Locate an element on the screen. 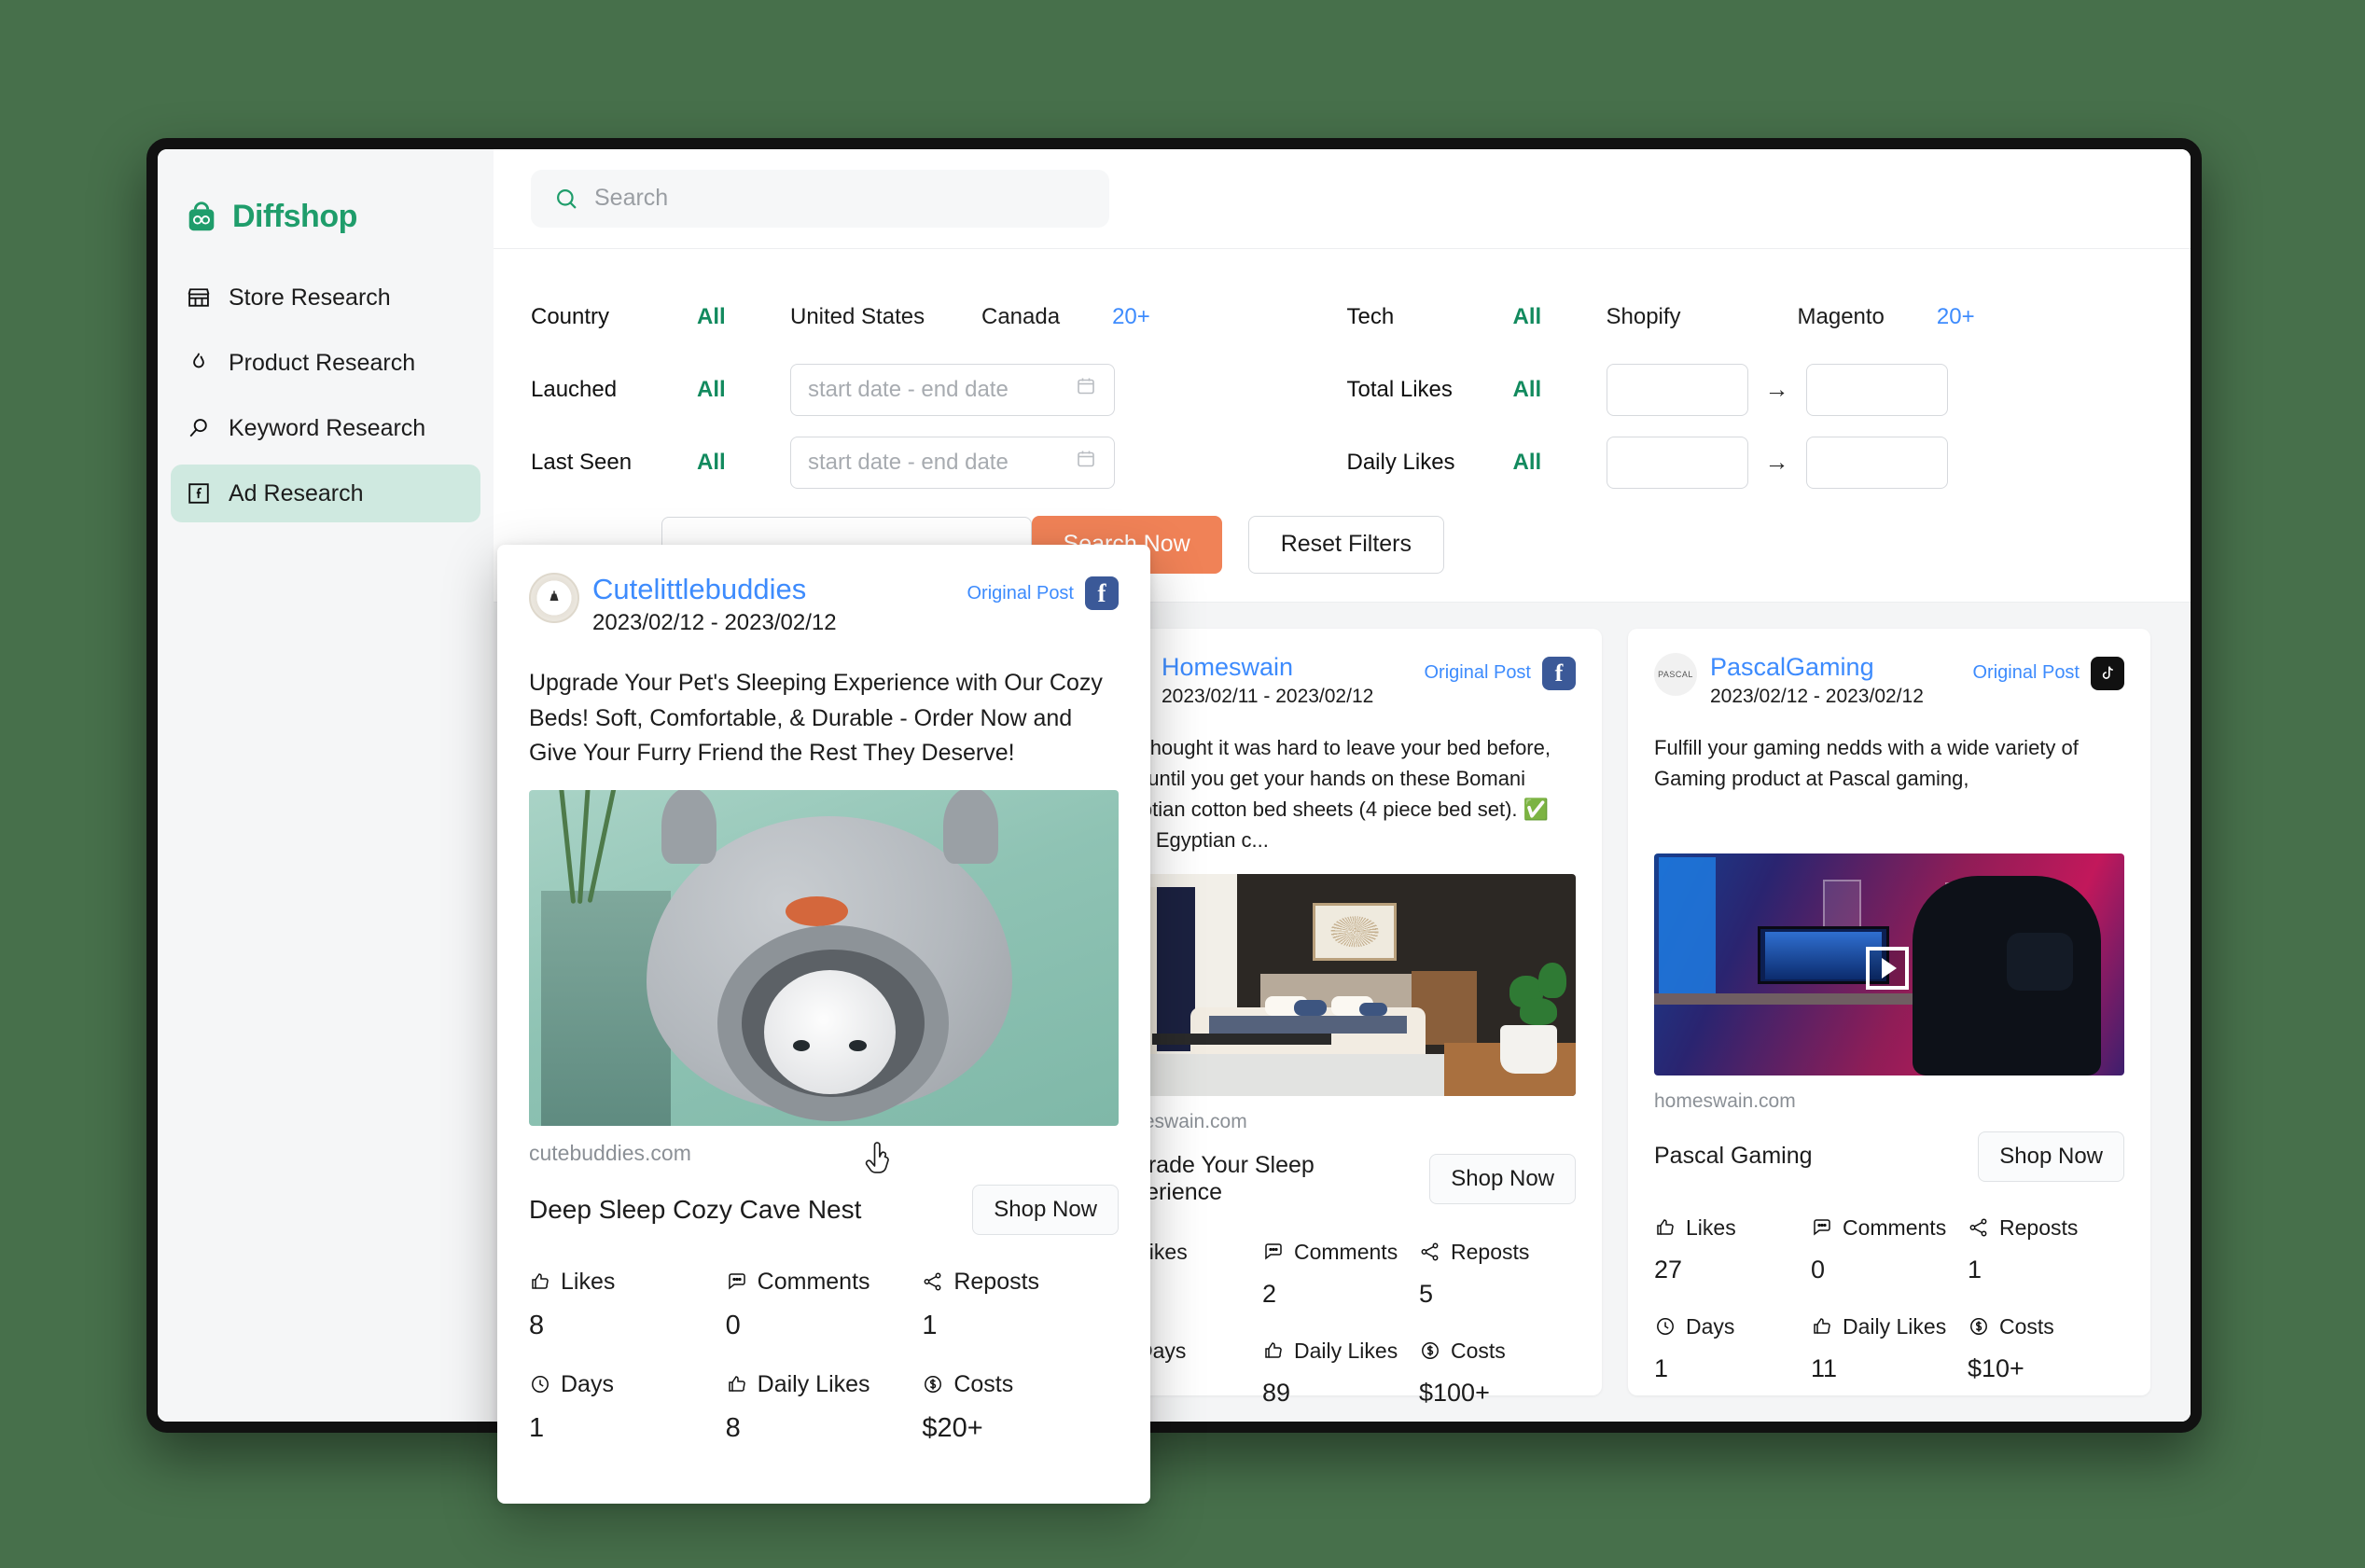  filter-option-magento: Magento is located at coordinates (1841, 317).